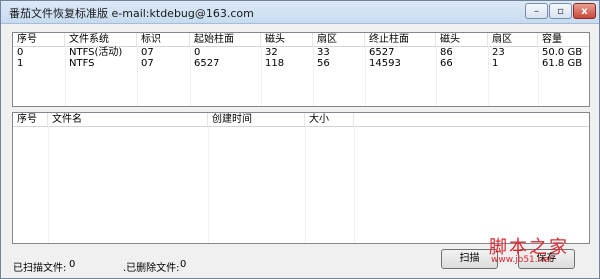  I want to click on partition-row: 1 NTFS 07 6527 118 56 14593 66 1 61.8 GB, so click(301, 63).